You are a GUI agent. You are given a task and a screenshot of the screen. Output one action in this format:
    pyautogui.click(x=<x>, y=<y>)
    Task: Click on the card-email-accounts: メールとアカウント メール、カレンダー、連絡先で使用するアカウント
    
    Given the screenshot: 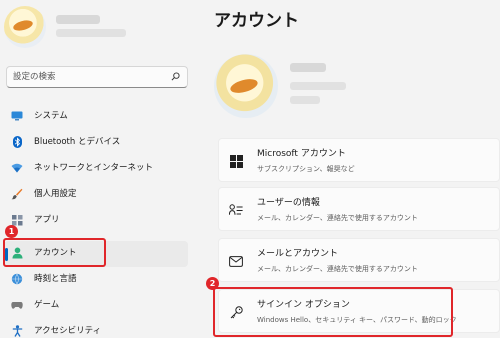 What is the action you would take?
    pyautogui.click(x=359, y=260)
    